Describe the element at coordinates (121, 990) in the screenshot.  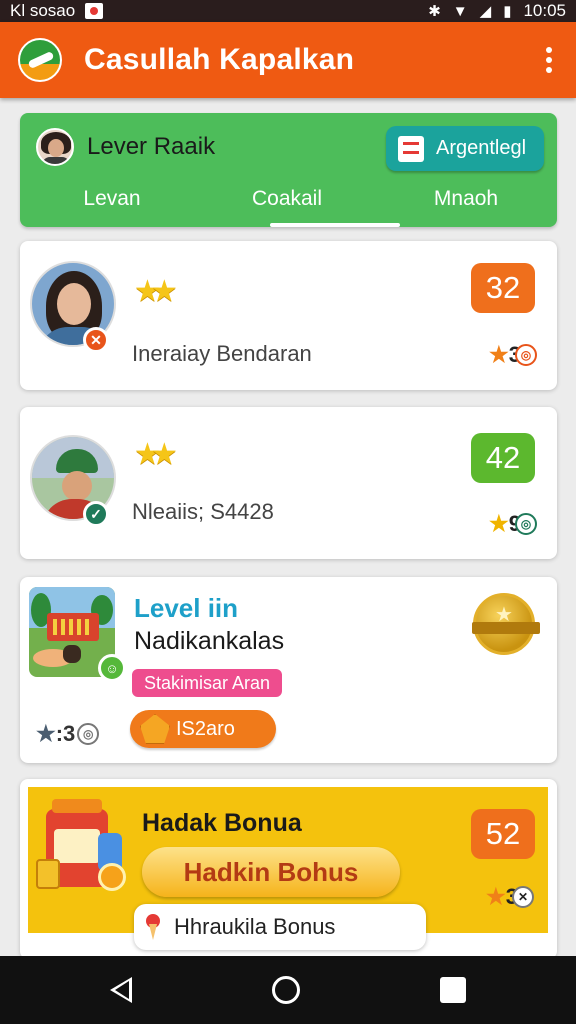
I see `back-icon` at that location.